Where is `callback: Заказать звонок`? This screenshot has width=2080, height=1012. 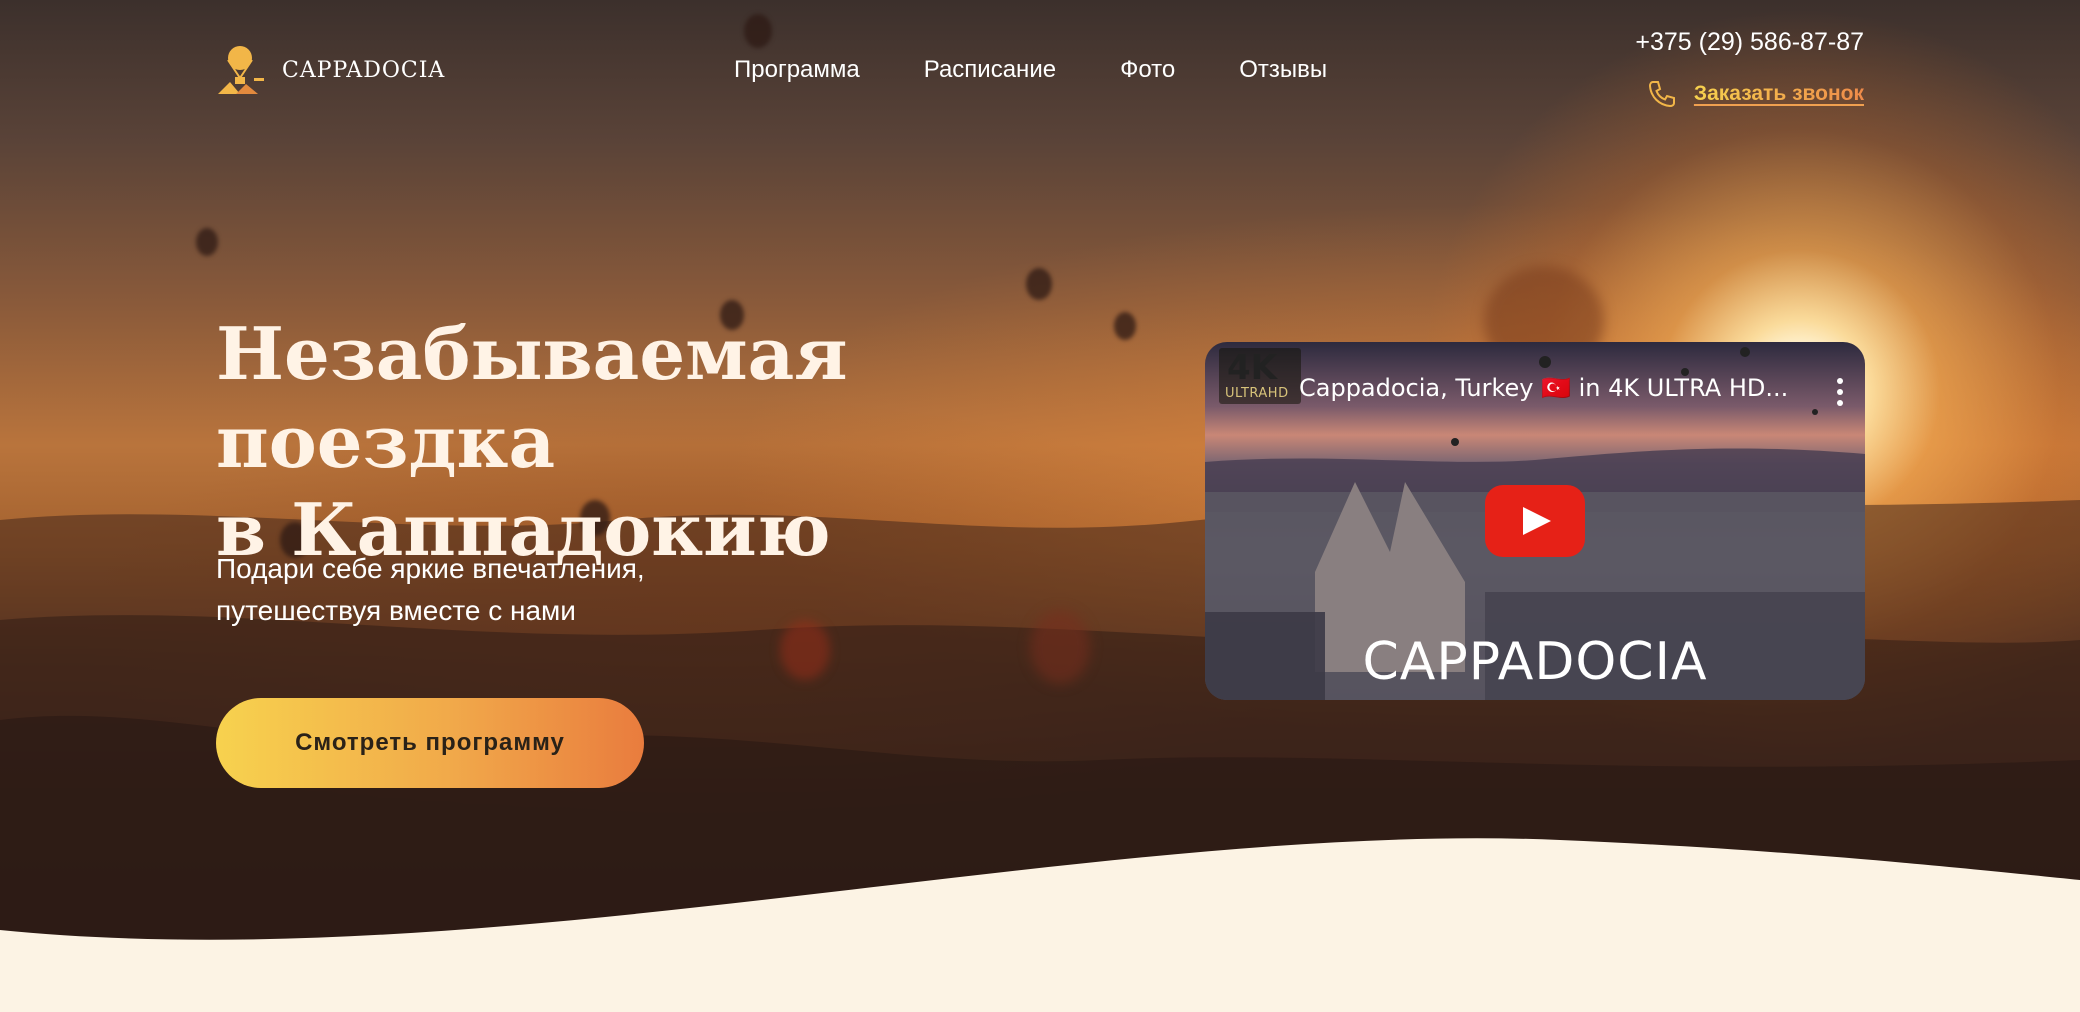
callback: Заказать звонок is located at coordinates (1755, 94).